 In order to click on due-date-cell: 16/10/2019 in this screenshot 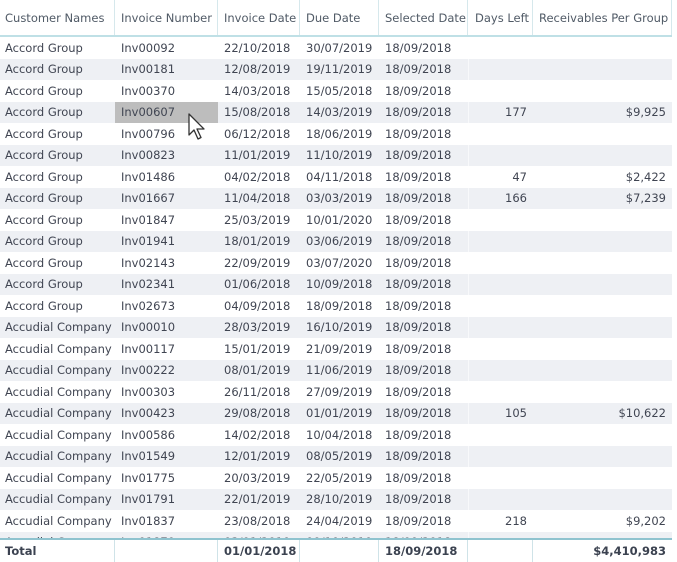, I will do `click(339, 328)`.